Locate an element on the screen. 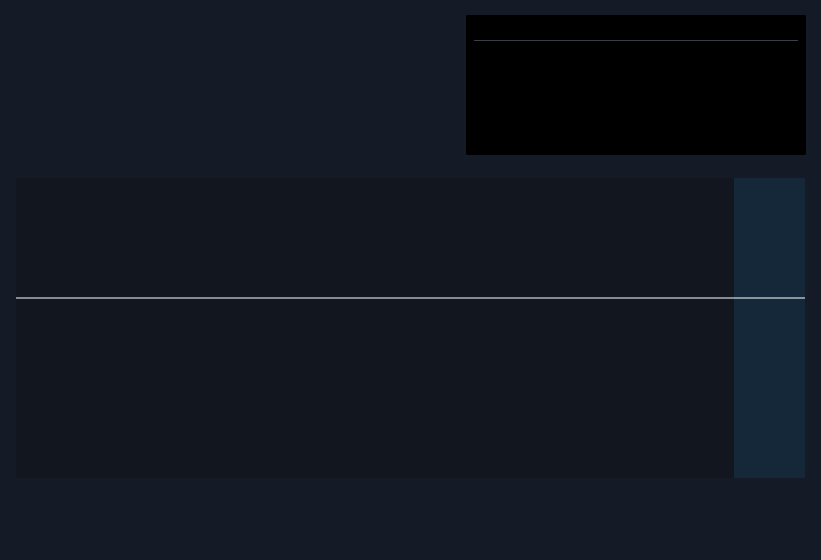 The width and height of the screenshot is (821, 560). tooltip-date is located at coordinates (636, 32).